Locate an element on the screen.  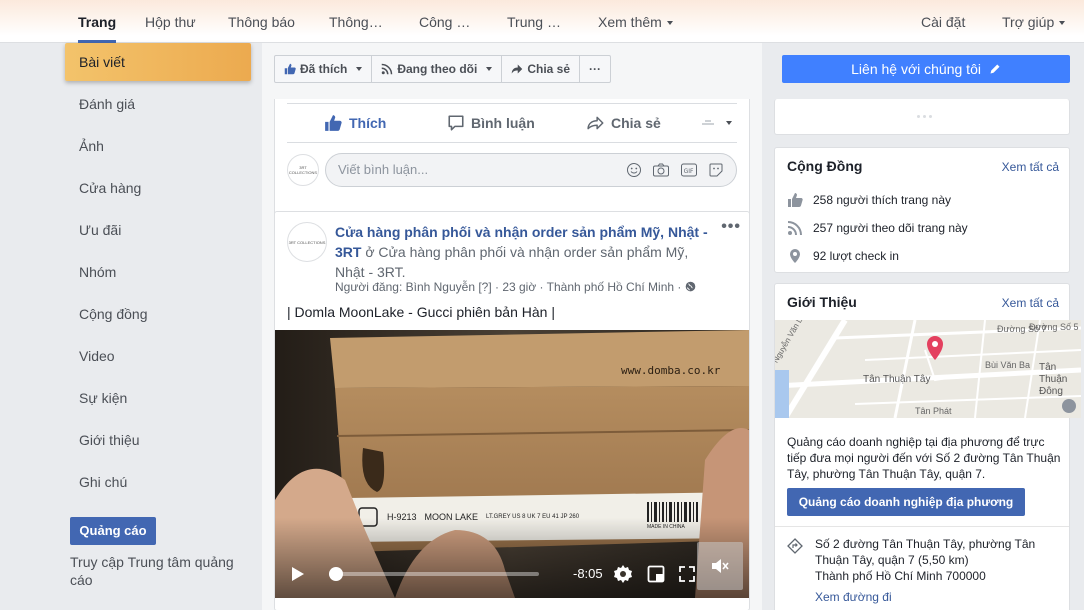
box-model-text: MOON LAKE is located at coordinates (451, 517).